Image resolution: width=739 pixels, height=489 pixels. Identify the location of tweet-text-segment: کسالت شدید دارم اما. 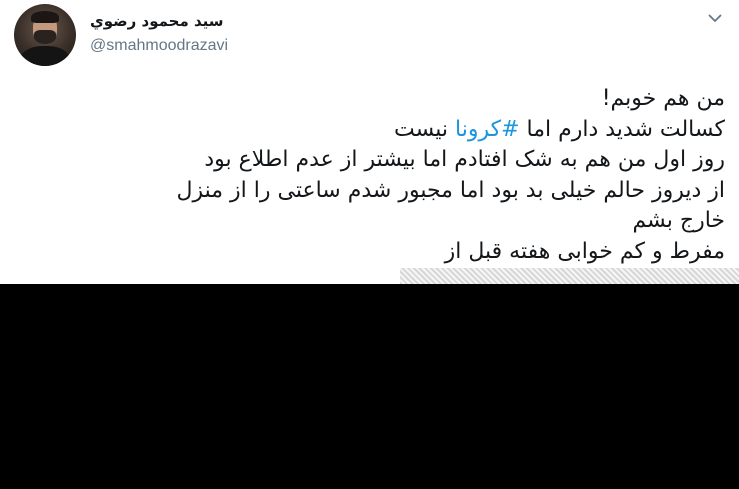
(622, 129).